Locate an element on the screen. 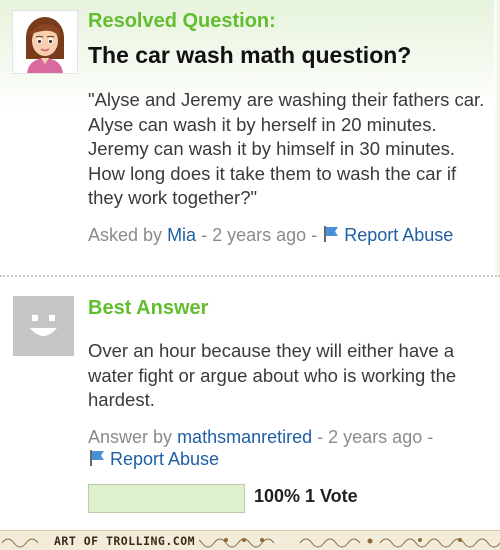  answerer-avatar is located at coordinates (43, 326).